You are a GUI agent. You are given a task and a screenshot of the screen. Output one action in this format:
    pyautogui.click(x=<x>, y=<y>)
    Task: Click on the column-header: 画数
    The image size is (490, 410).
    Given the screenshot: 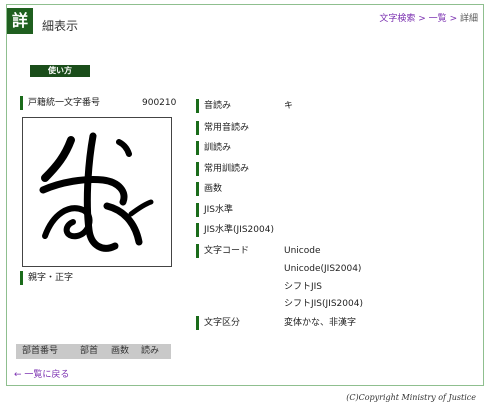 What is the action you would take?
    pyautogui.click(x=120, y=351)
    